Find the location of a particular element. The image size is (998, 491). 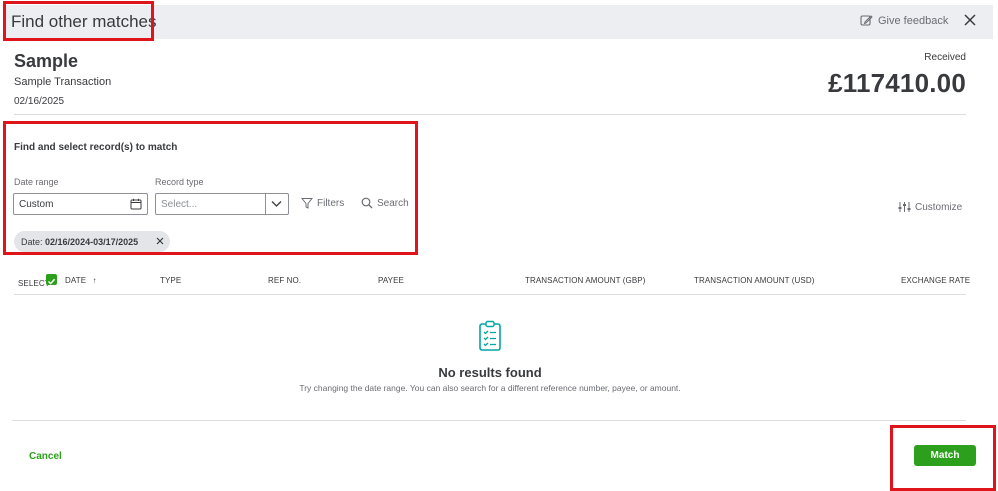

search-icon is located at coordinates (367, 203).